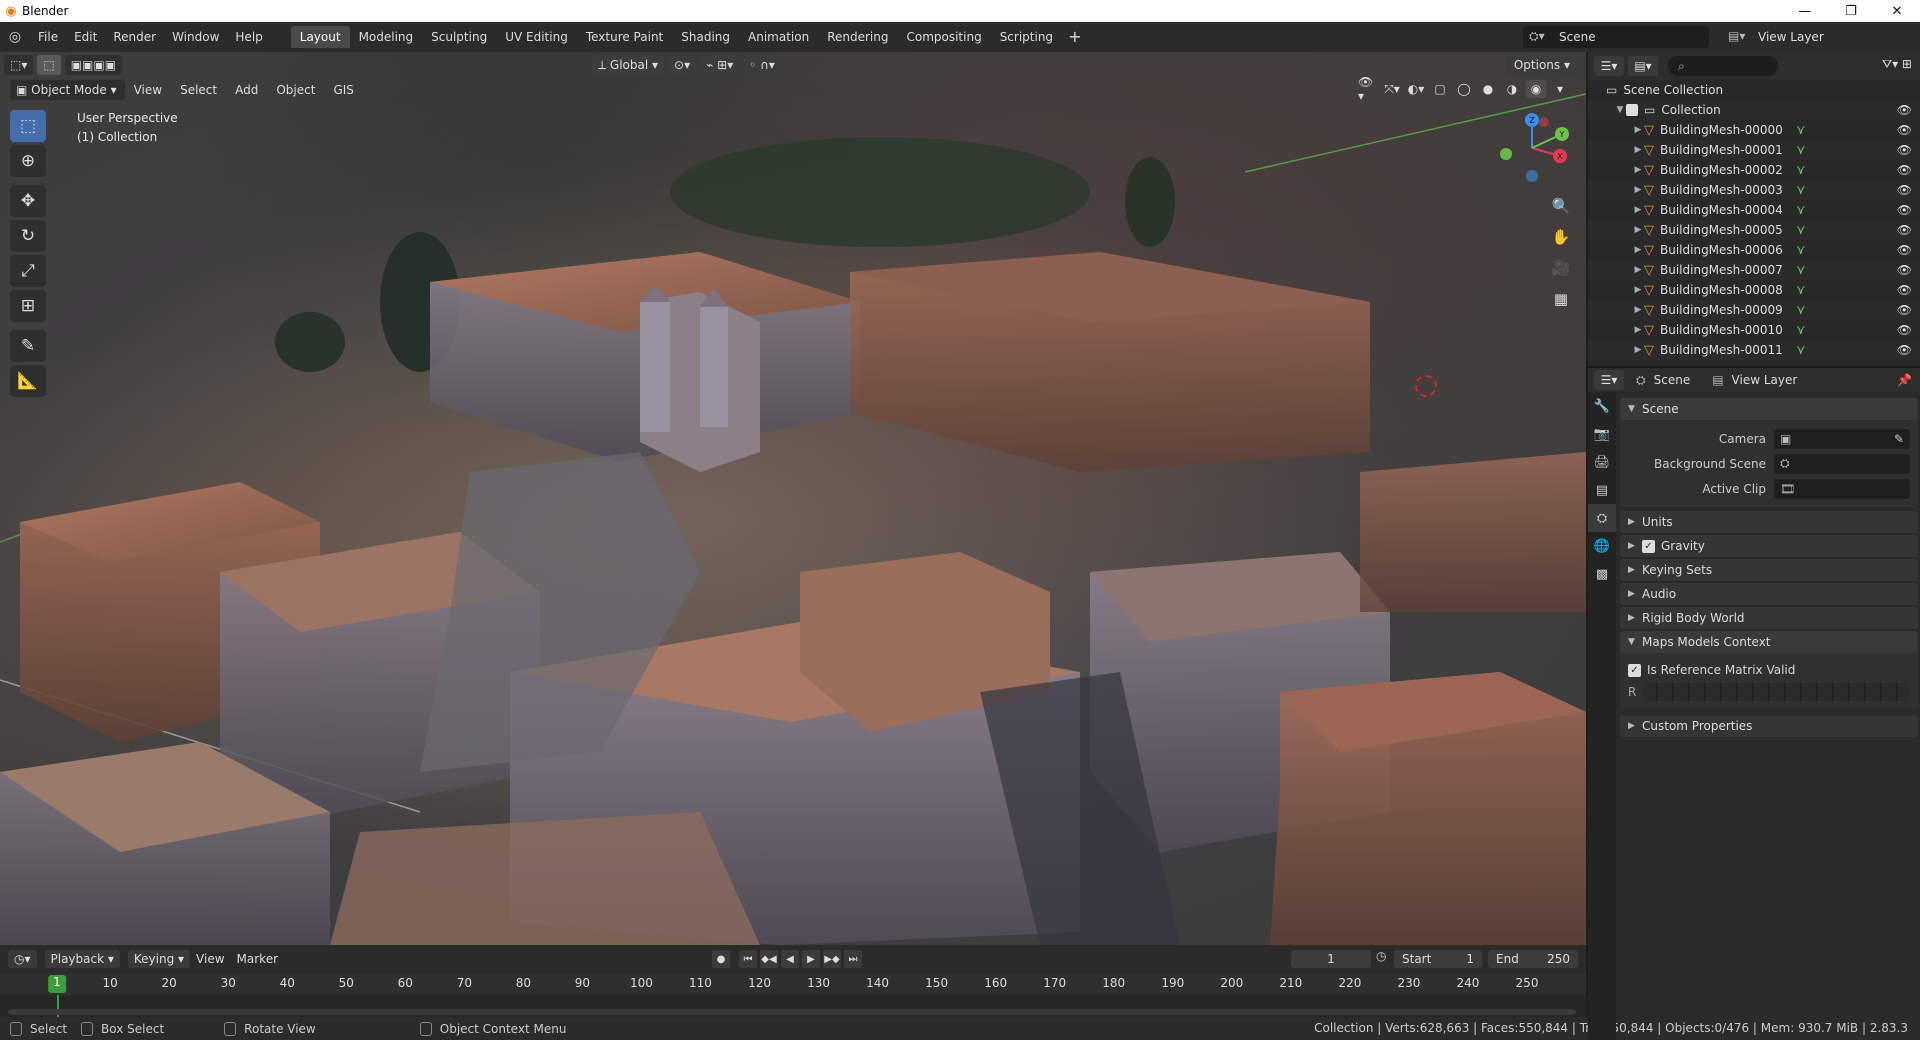  Describe the element at coordinates (1602, 518) in the screenshot. I see `scene-tab-icon: ⛭` at that location.